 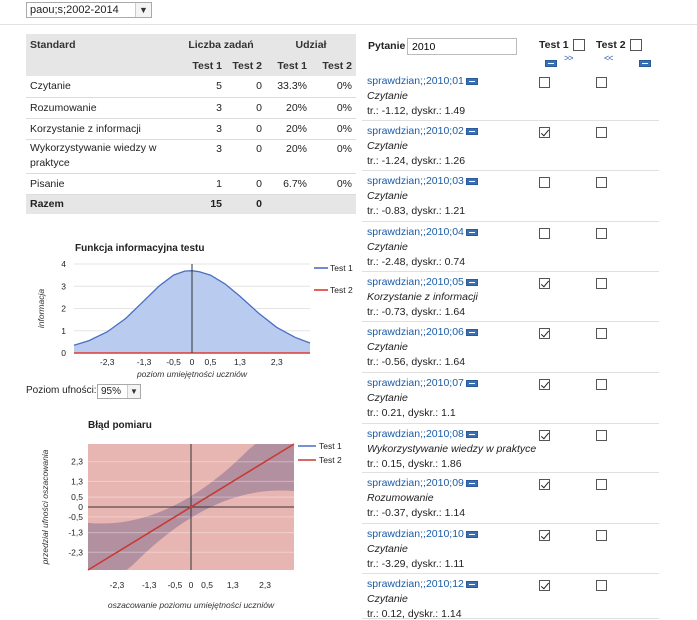 What do you see at coordinates (415, 434) in the screenshot?
I see `question-link: sprawdzian;;2010;08` at bounding box center [415, 434].